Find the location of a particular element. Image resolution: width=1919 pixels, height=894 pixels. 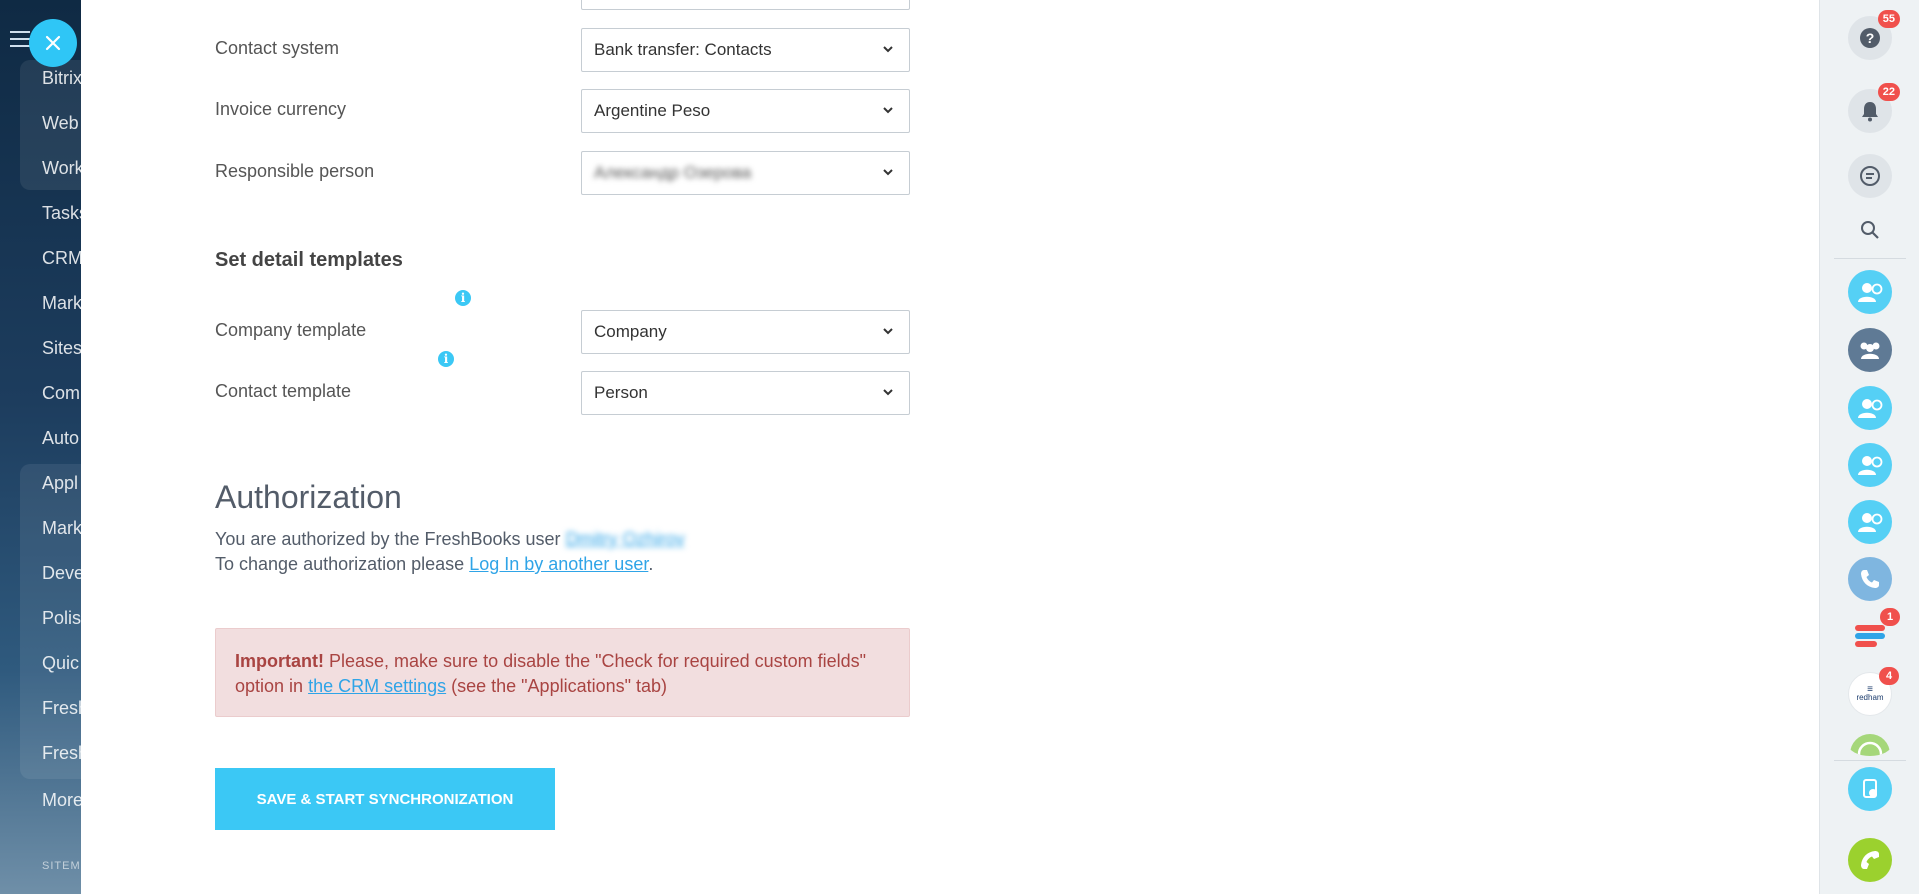

sidebar-item: Web is located at coordinates (60, 123).